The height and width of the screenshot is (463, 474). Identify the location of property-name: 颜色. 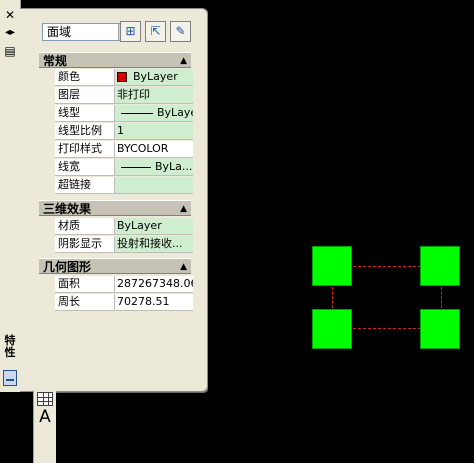
(85, 77).